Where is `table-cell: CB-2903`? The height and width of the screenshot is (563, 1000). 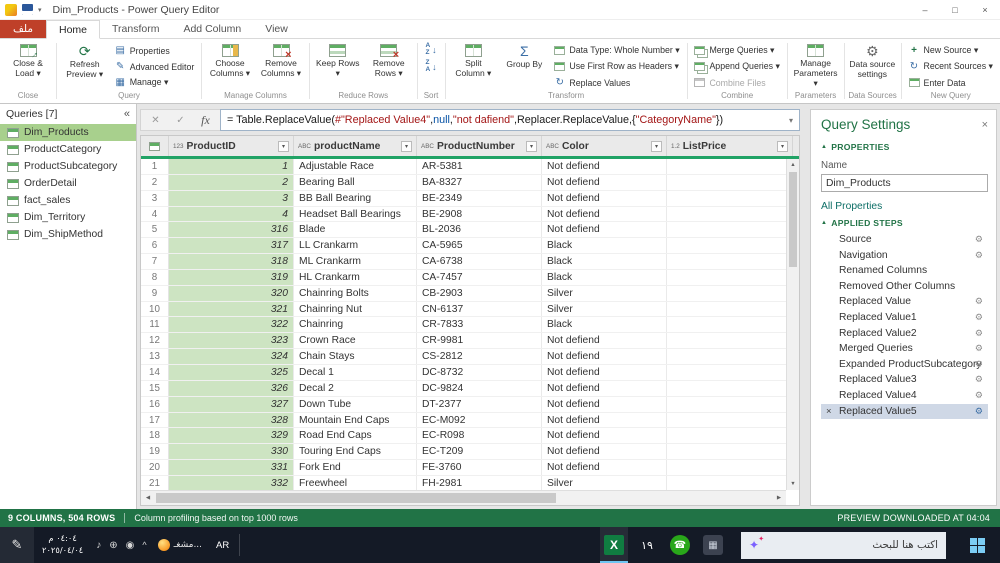
table-cell: CB-2903 is located at coordinates (479, 293).